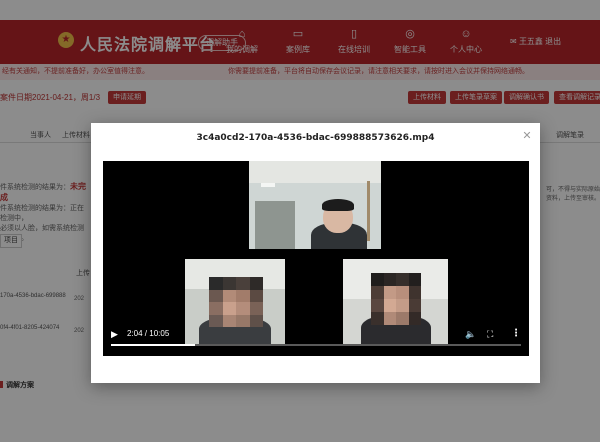 This screenshot has height=442, width=600. What do you see at coordinates (516, 334) in the screenshot?
I see `more-vertical-icon: ⋮` at bounding box center [516, 334].